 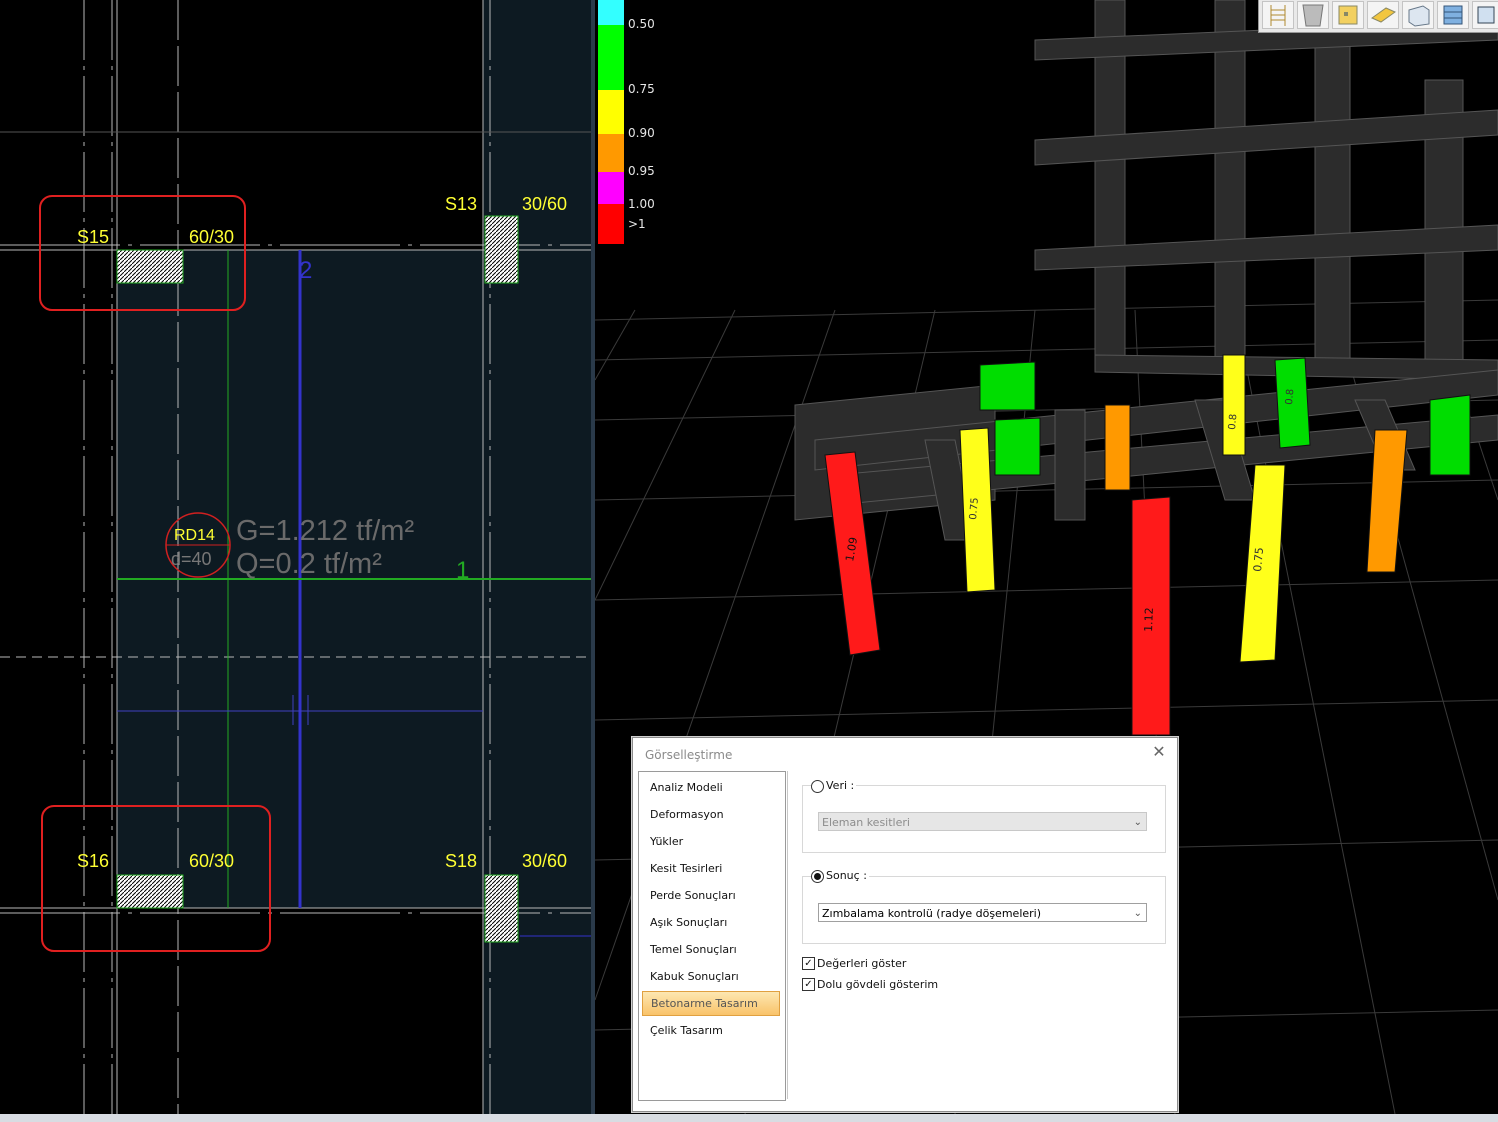 I want to click on show-values-checkbox: ✓, so click(x=808, y=963).